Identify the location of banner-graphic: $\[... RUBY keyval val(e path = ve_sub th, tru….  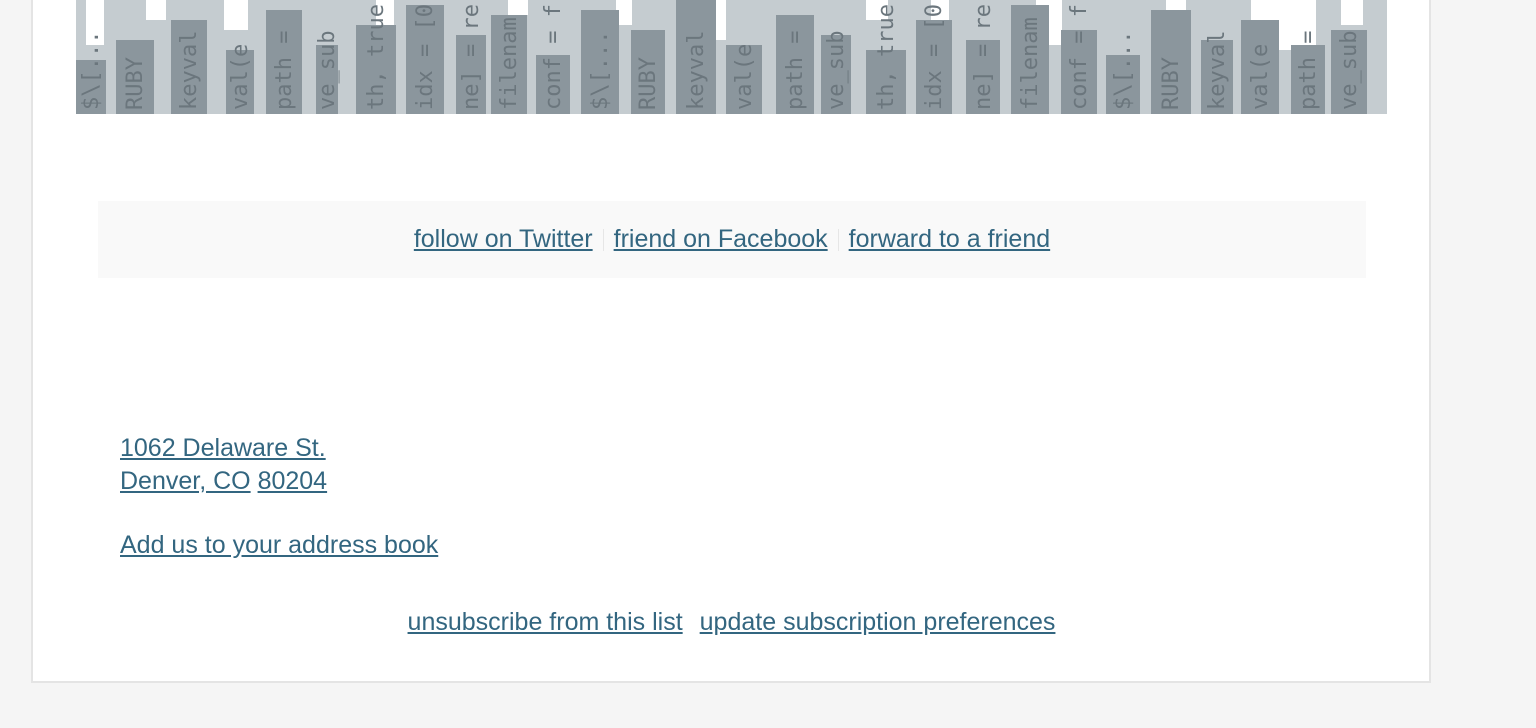
(721, 57).